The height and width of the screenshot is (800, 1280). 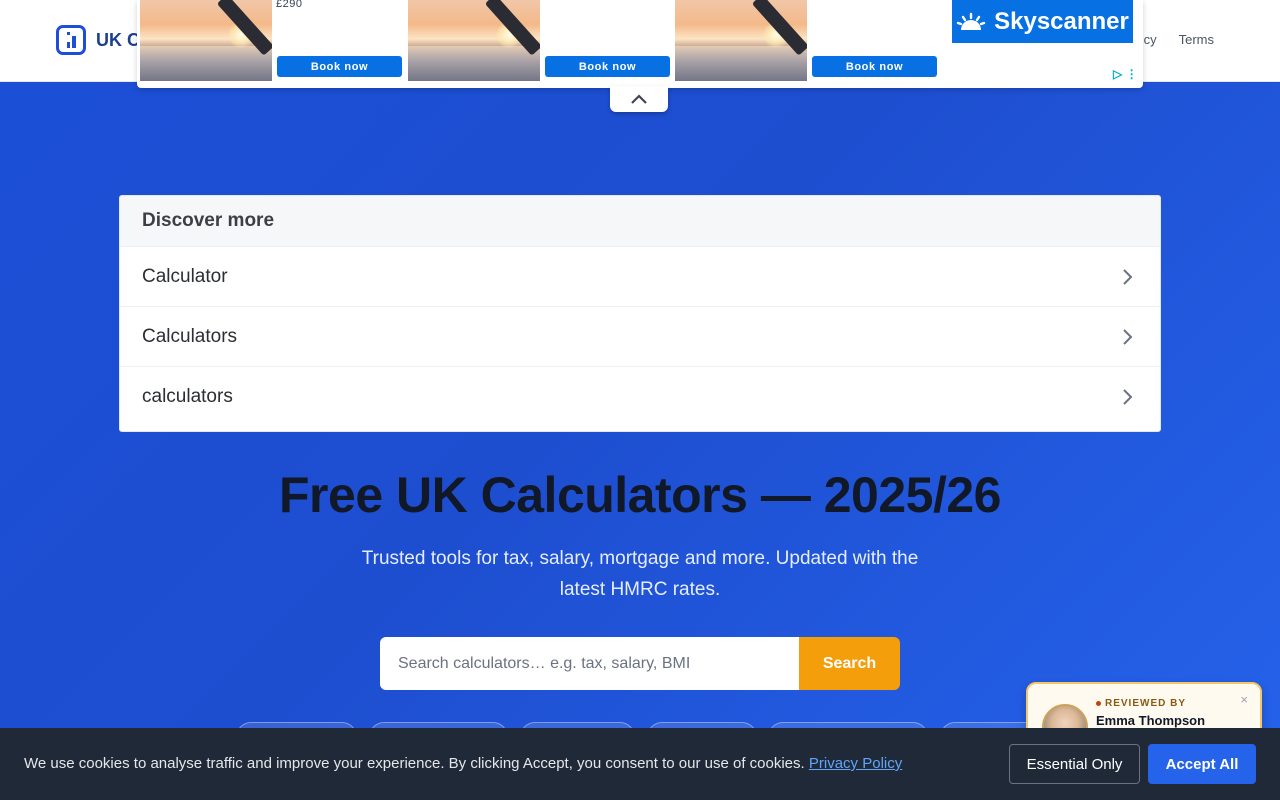 I want to click on status-dot-icon, so click(x=1098, y=703).